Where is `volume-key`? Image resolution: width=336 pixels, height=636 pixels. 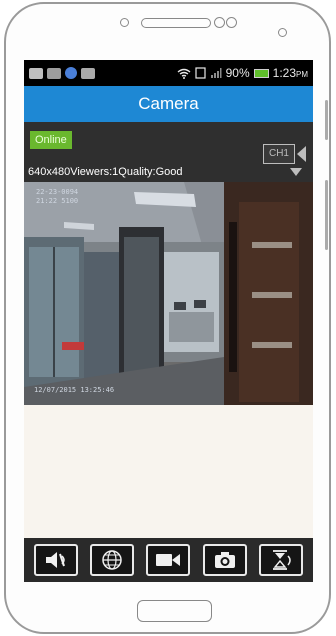
volume-key is located at coordinates (326, 215).